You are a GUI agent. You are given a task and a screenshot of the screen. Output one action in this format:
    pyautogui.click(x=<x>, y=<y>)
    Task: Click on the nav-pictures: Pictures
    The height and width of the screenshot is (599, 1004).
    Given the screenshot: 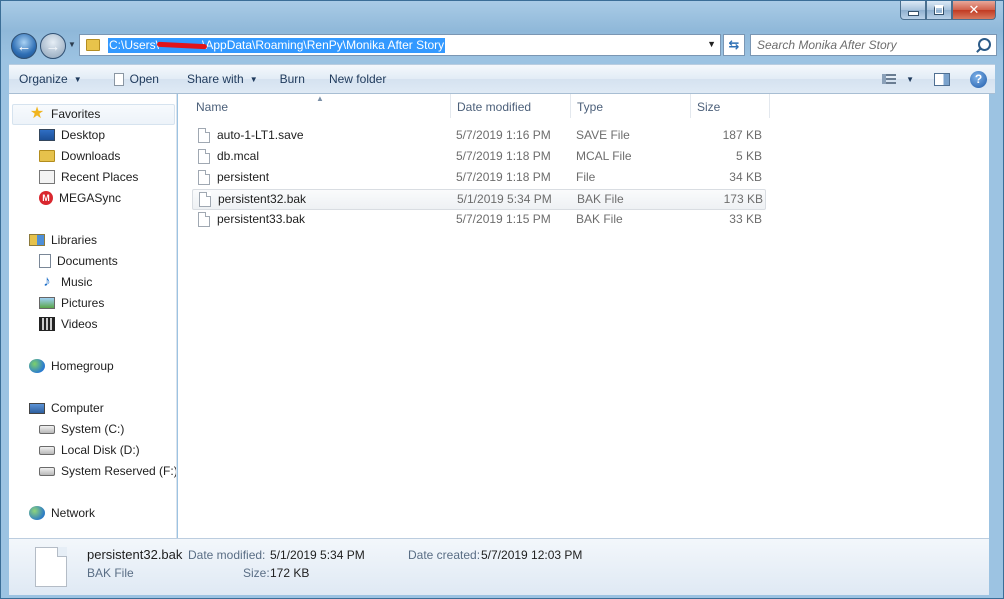 What is the action you would take?
    pyautogui.click(x=71, y=303)
    